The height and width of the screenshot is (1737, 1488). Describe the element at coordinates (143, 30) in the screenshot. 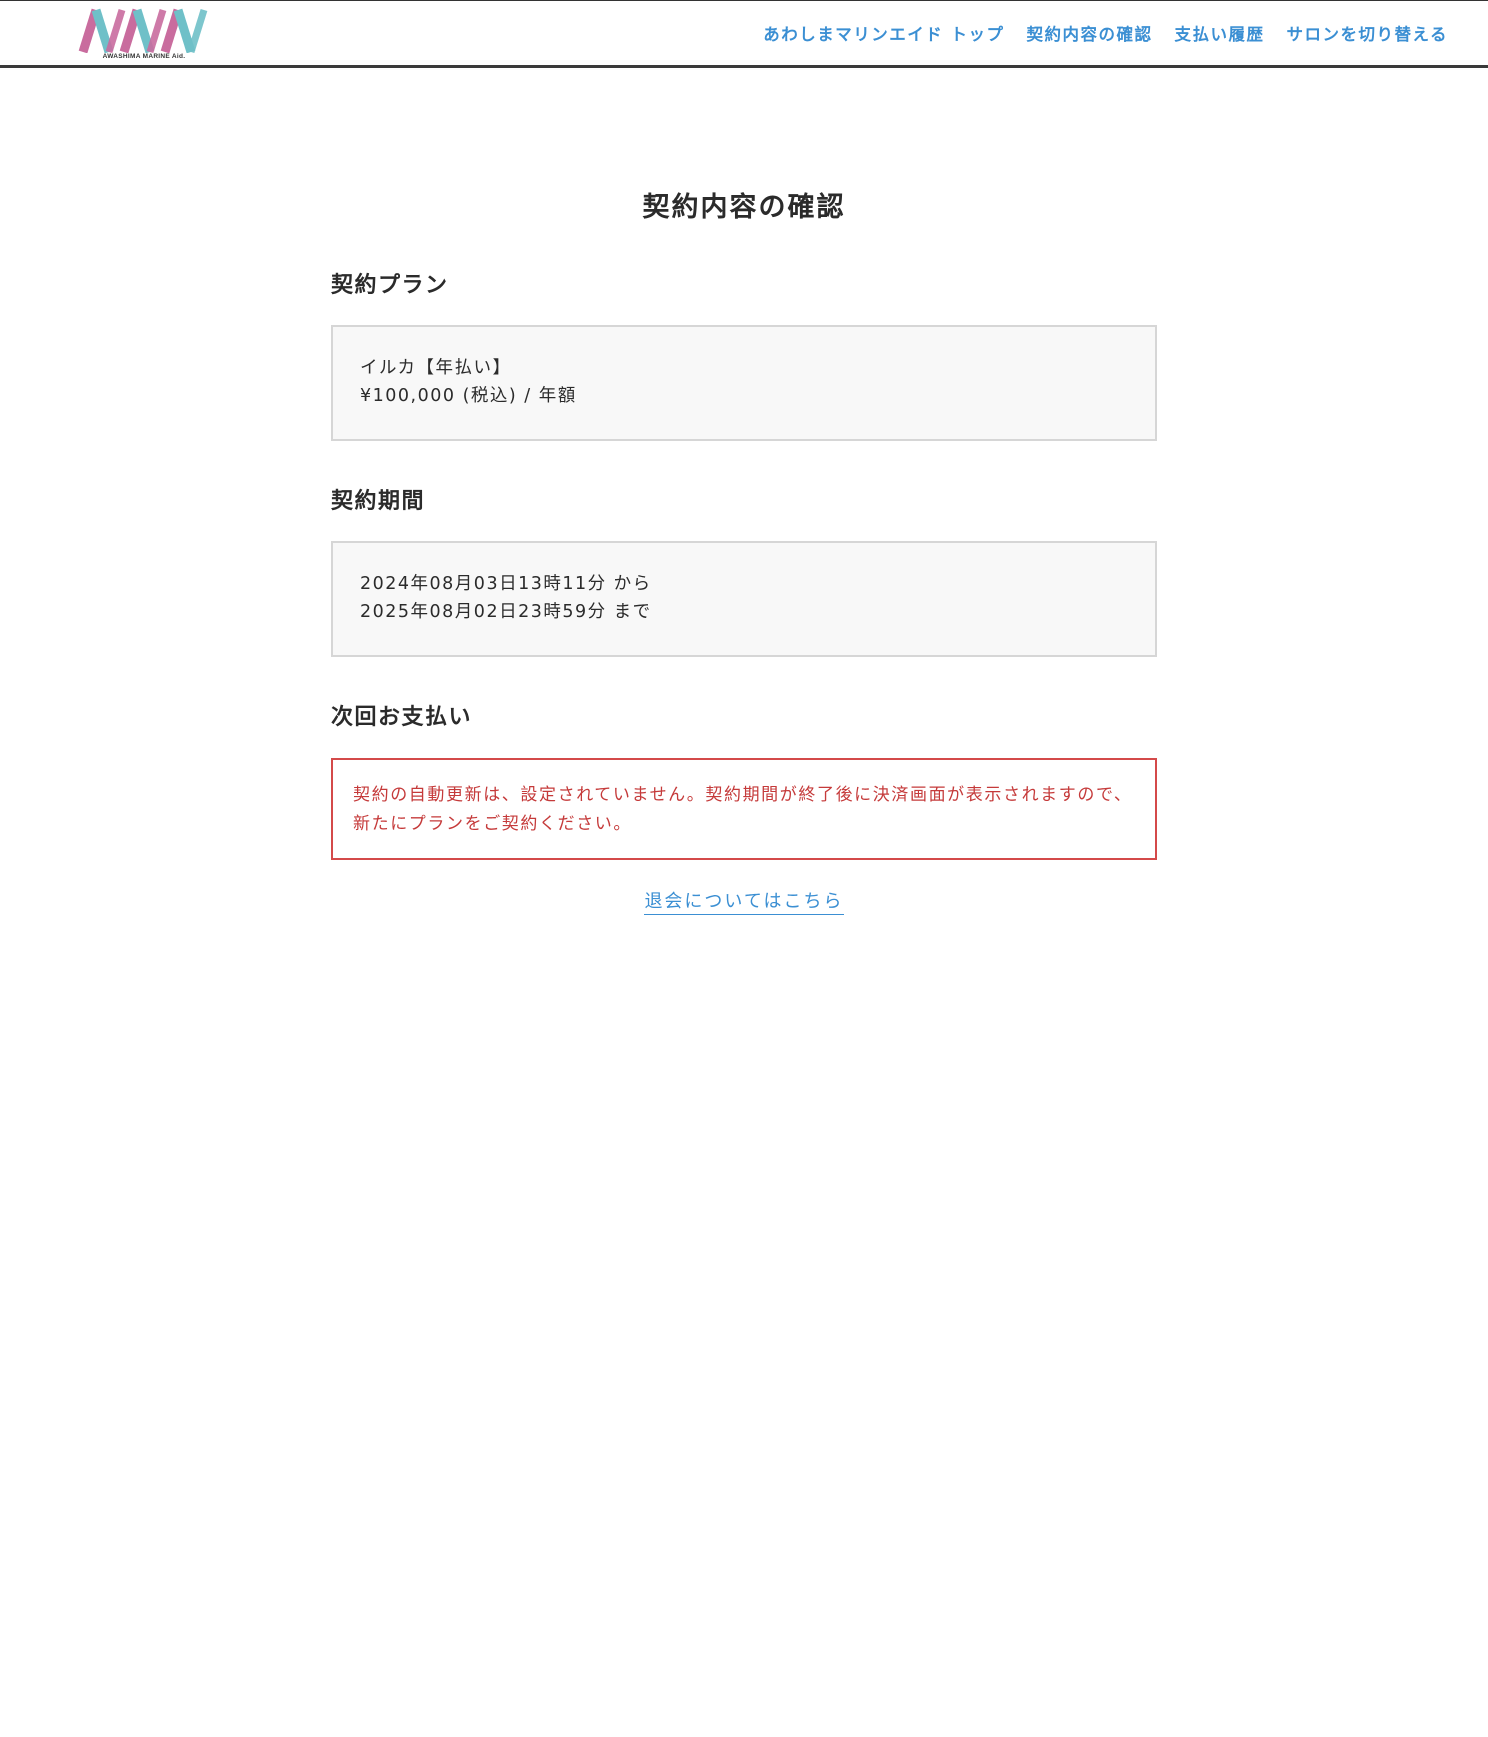

I see `logo-mark-icon` at that location.